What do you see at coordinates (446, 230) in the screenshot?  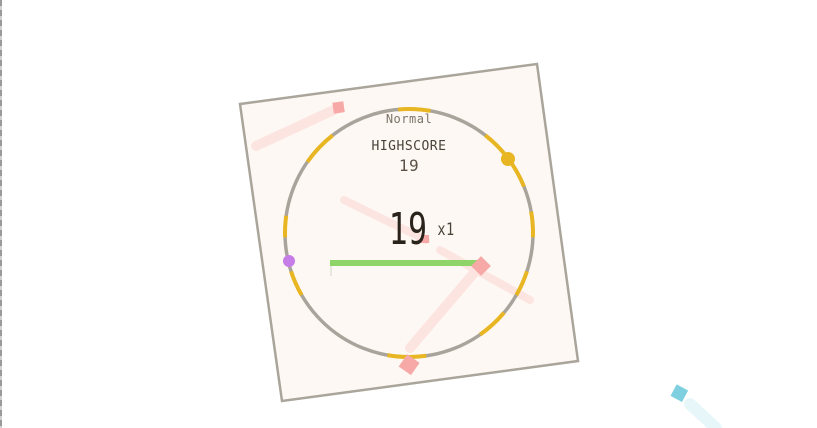 I see `multiplier-value: x1` at bounding box center [446, 230].